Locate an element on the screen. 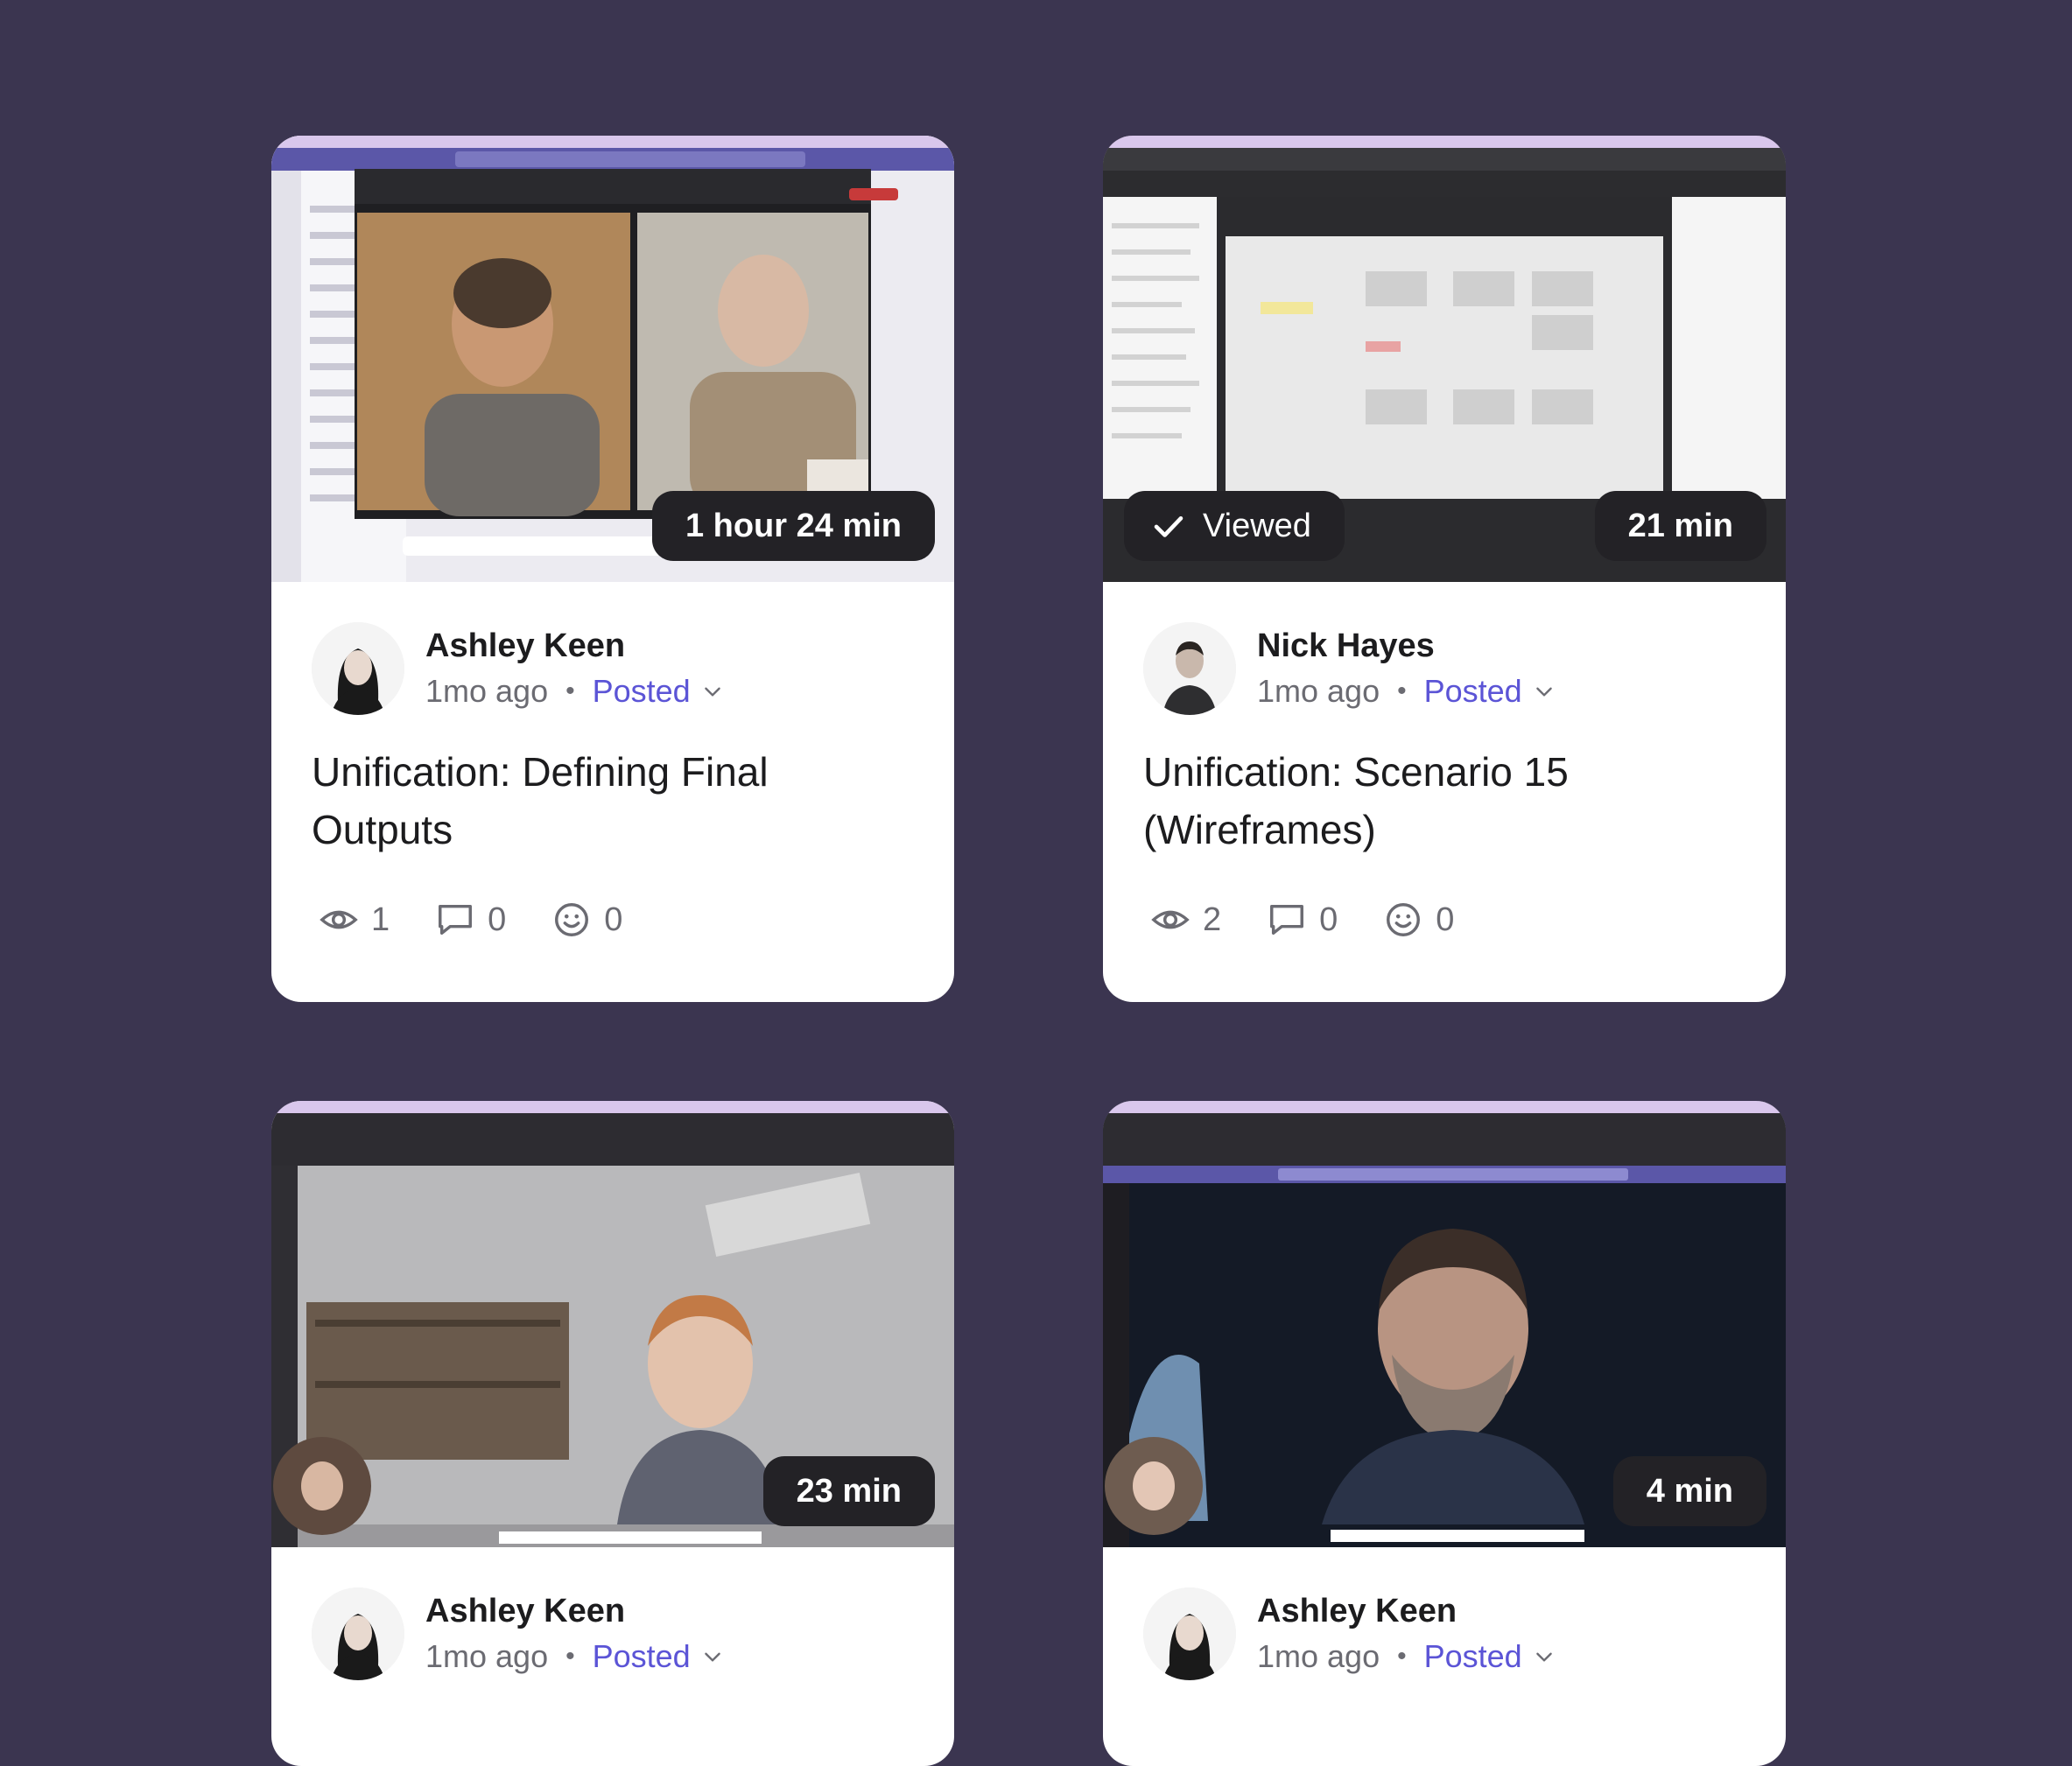 The height and width of the screenshot is (1766, 2072). video-card: 23 min Ashley Keen 1mo ago • Posted is located at coordinates (613, 1434).